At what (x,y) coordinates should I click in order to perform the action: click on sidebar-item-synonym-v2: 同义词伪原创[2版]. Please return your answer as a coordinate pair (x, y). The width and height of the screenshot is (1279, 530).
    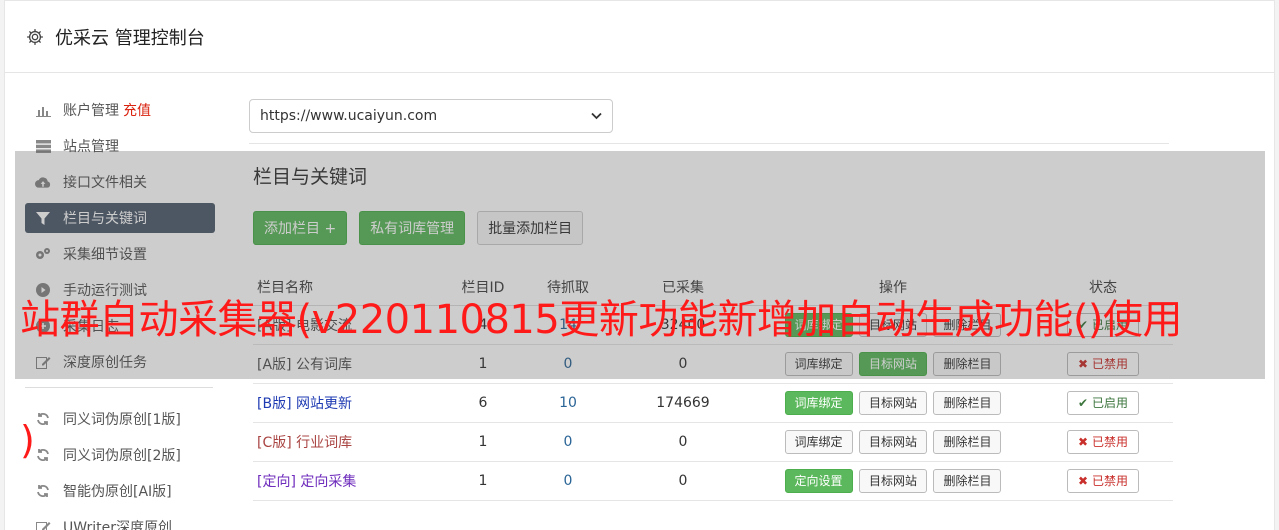
    Looking at the image, I should click on (120, 455).